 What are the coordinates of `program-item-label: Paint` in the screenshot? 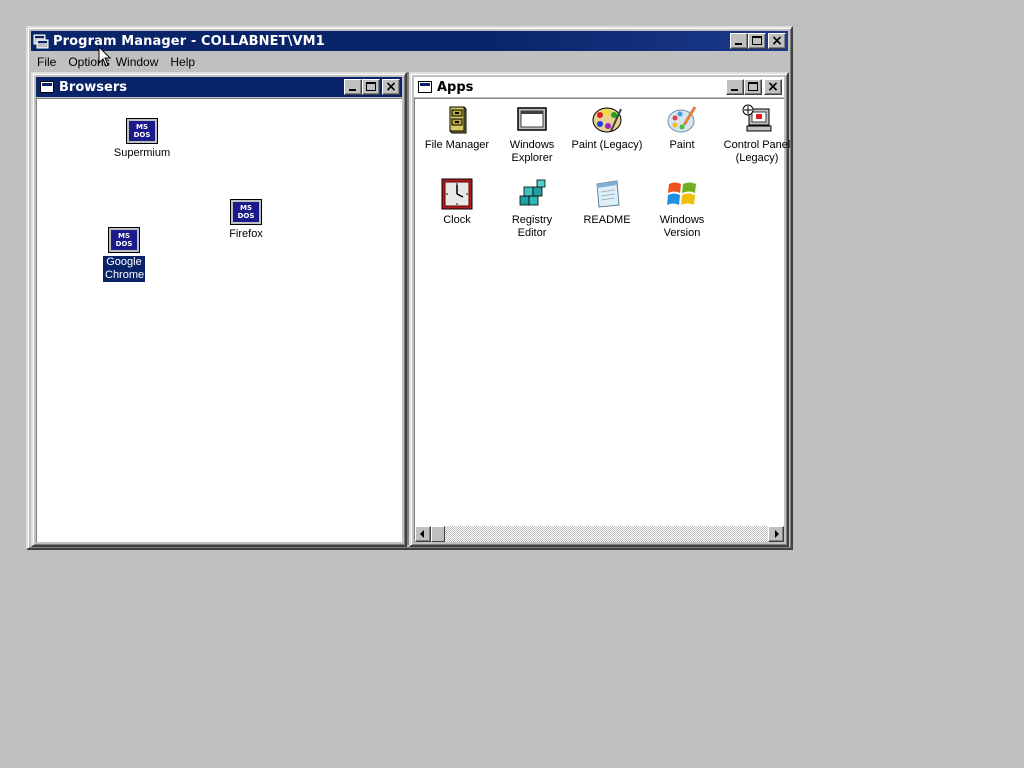 It's located at (682, 145).